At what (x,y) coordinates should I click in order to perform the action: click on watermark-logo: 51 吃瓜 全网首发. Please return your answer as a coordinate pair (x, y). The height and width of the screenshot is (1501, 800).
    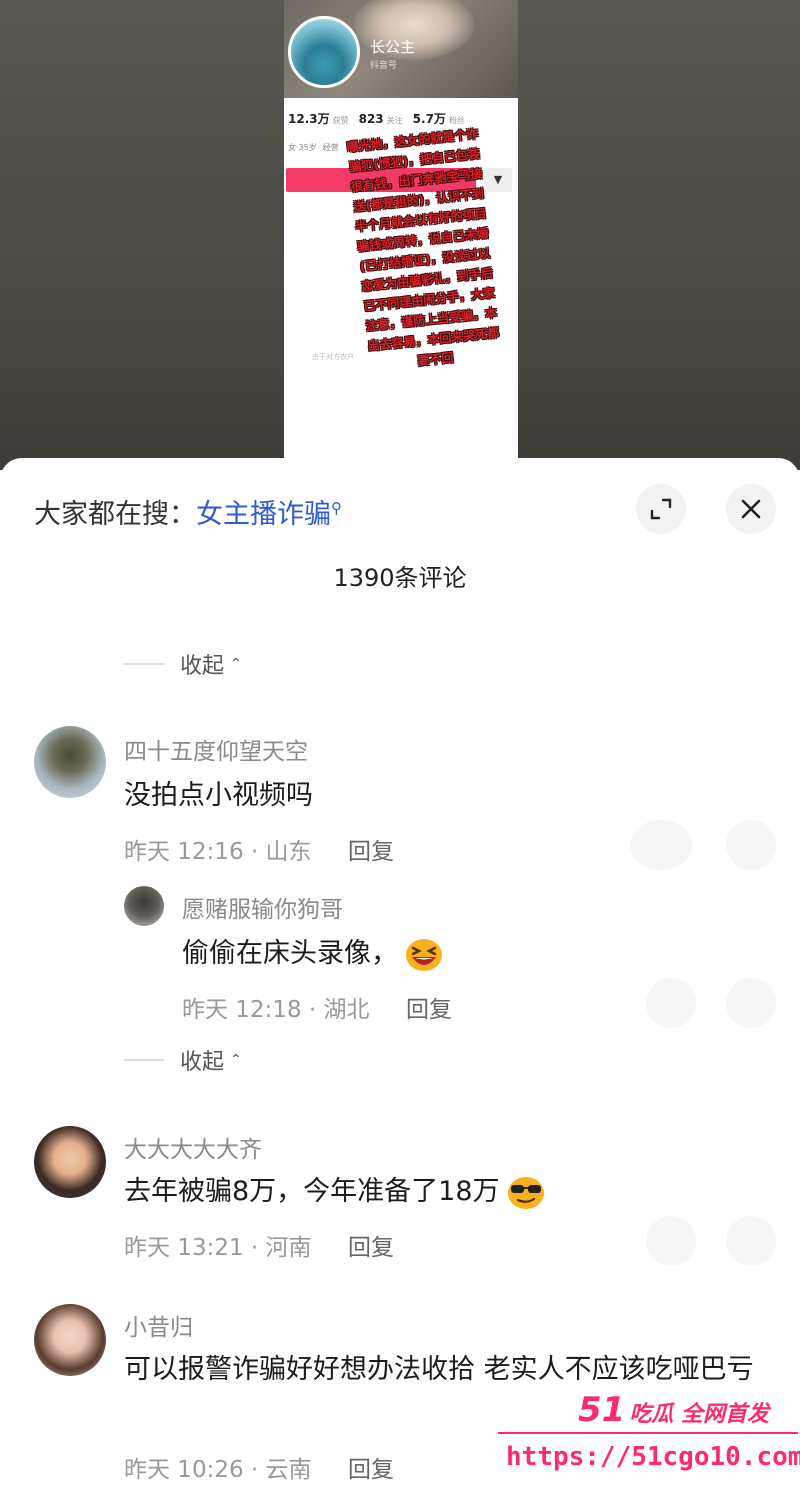
    Looking at the image, I should click on (673, 1410).